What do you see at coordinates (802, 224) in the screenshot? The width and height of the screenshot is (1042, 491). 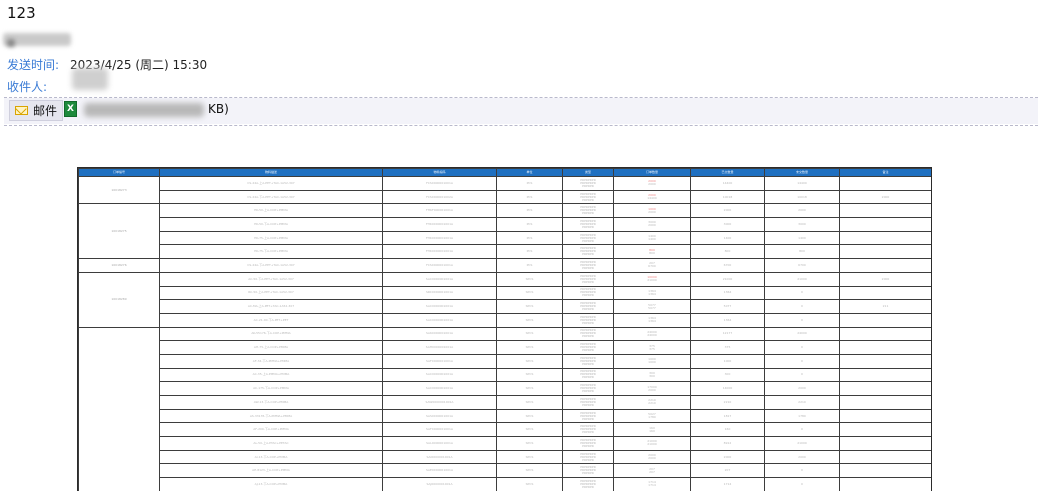 I see `remaining-cell: 3000` at bounding box center [802, 224].